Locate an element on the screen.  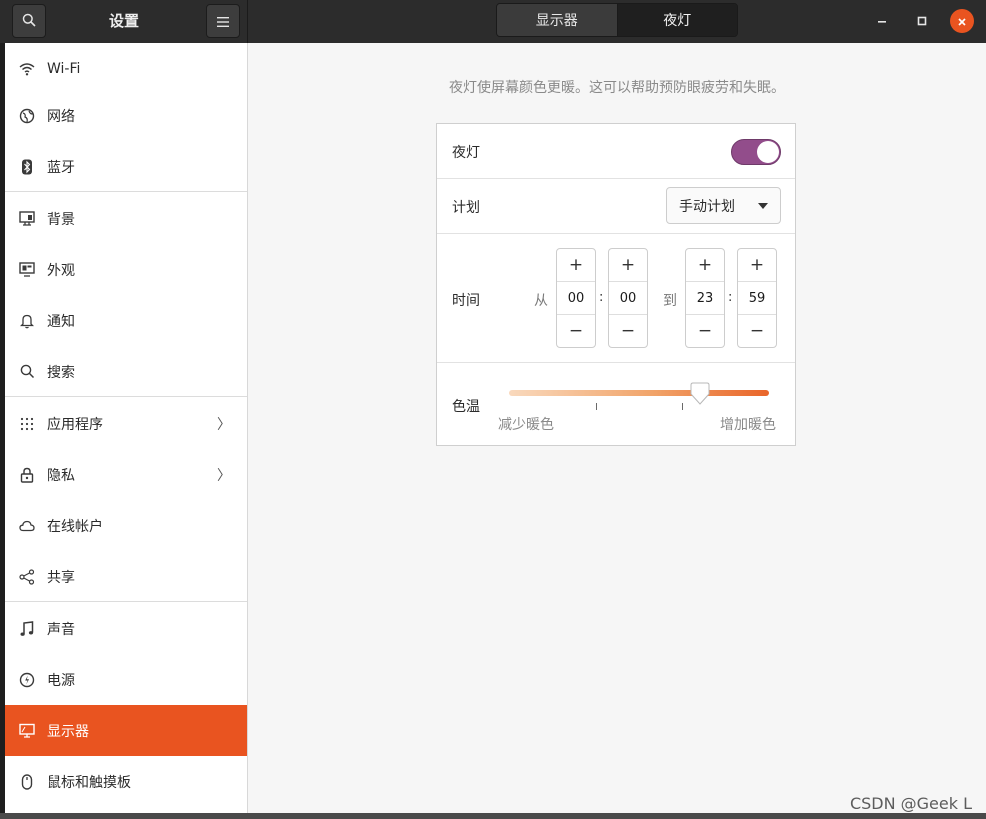
appearance-icon is located at coordinates (27, 270).